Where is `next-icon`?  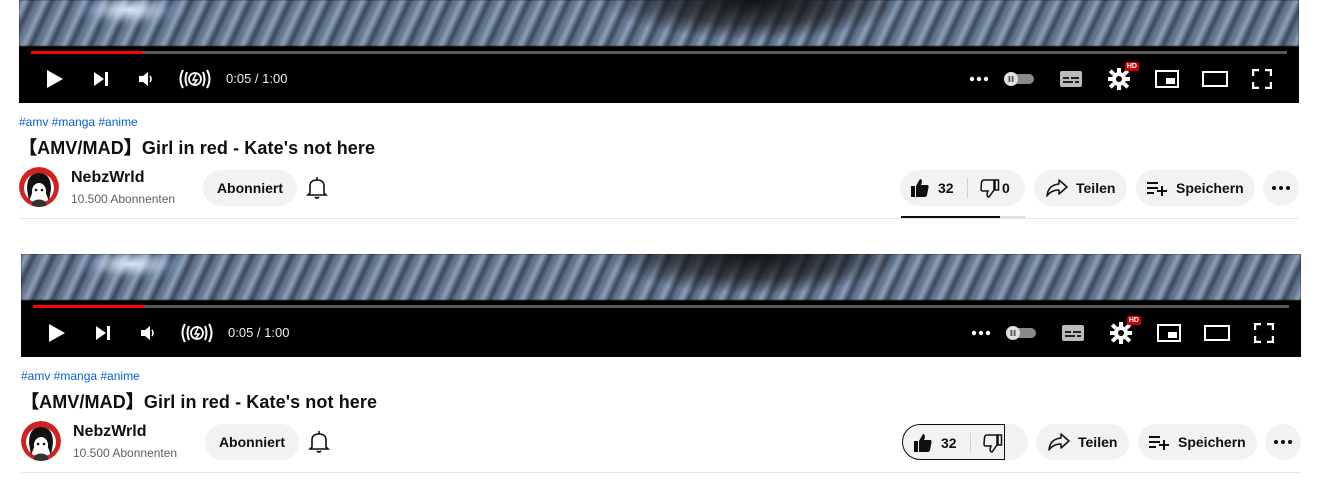
next-icon is located at coordinates (103, 333).